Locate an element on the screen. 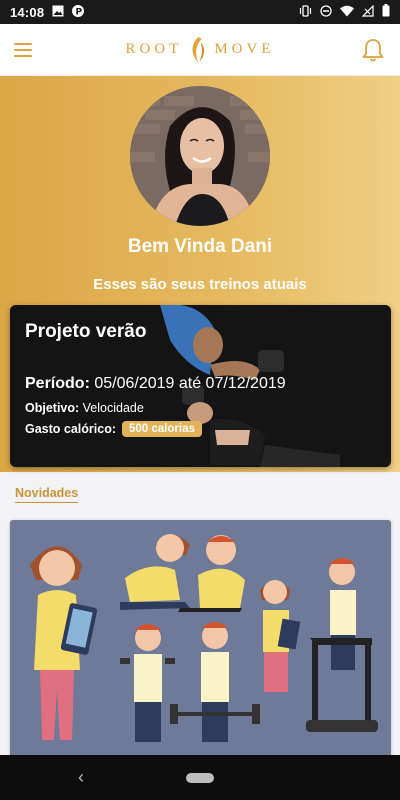 This screenshot has height=800, width=400. period-value: 05/06/2019 até 07/12/2019 is located at coordinates (190, 383).